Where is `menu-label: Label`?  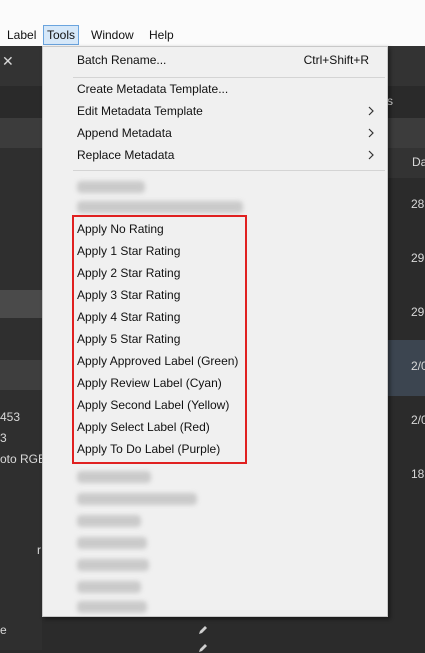
menu-label: Label is located at coordinates (21, 35).